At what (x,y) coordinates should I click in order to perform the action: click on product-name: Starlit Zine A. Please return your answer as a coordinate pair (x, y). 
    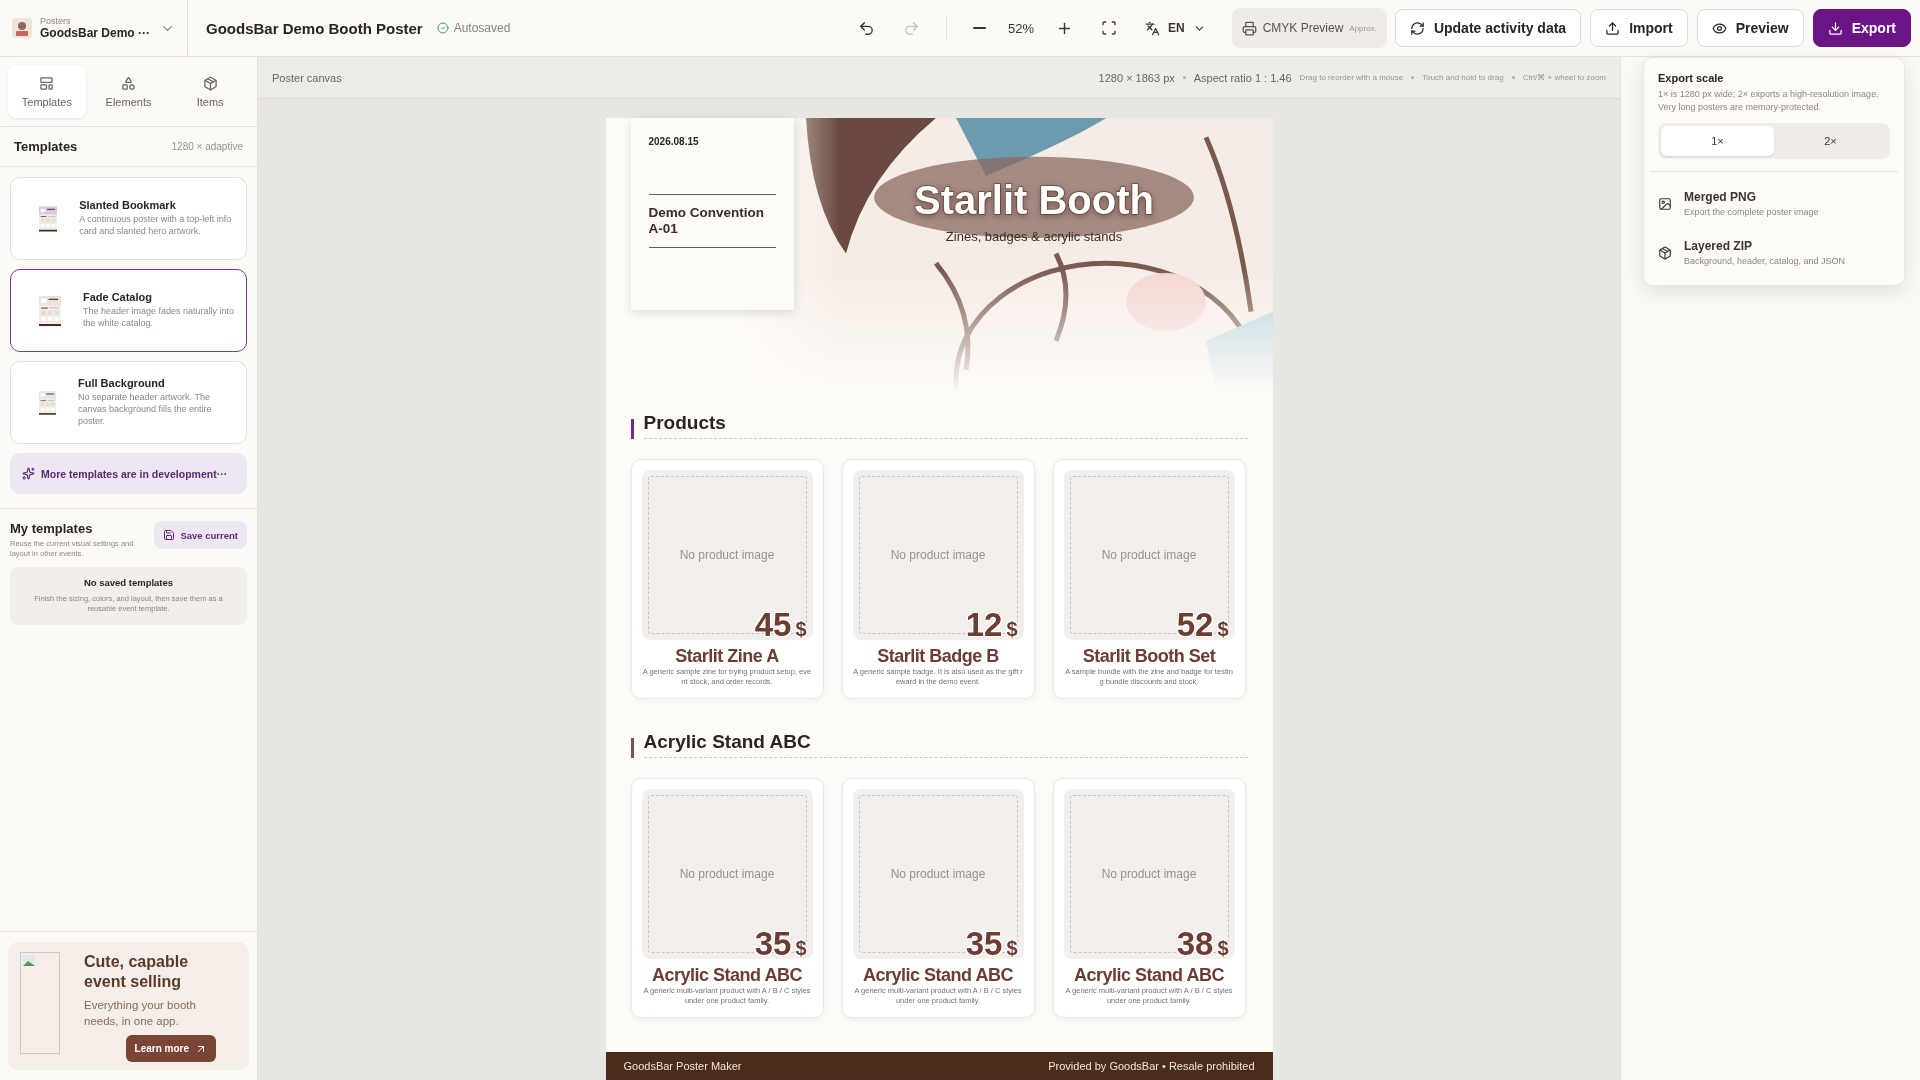
    Looking at the image, I should click on (727, 656).